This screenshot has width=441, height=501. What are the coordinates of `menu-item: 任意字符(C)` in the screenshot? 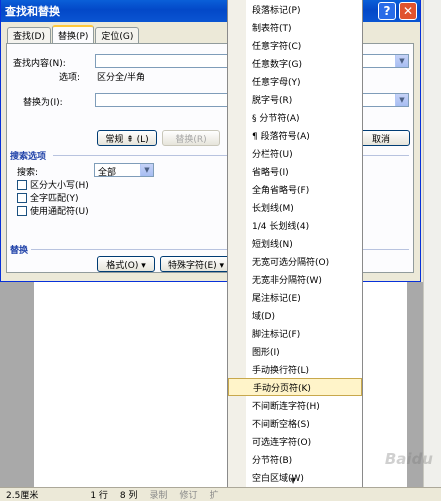 It's located at (295, 45).